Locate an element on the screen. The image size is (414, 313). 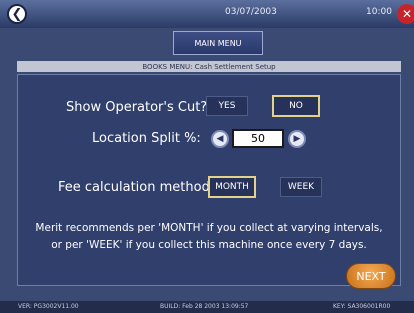
time-display: 10:00 is located at coordinates (379, 12).